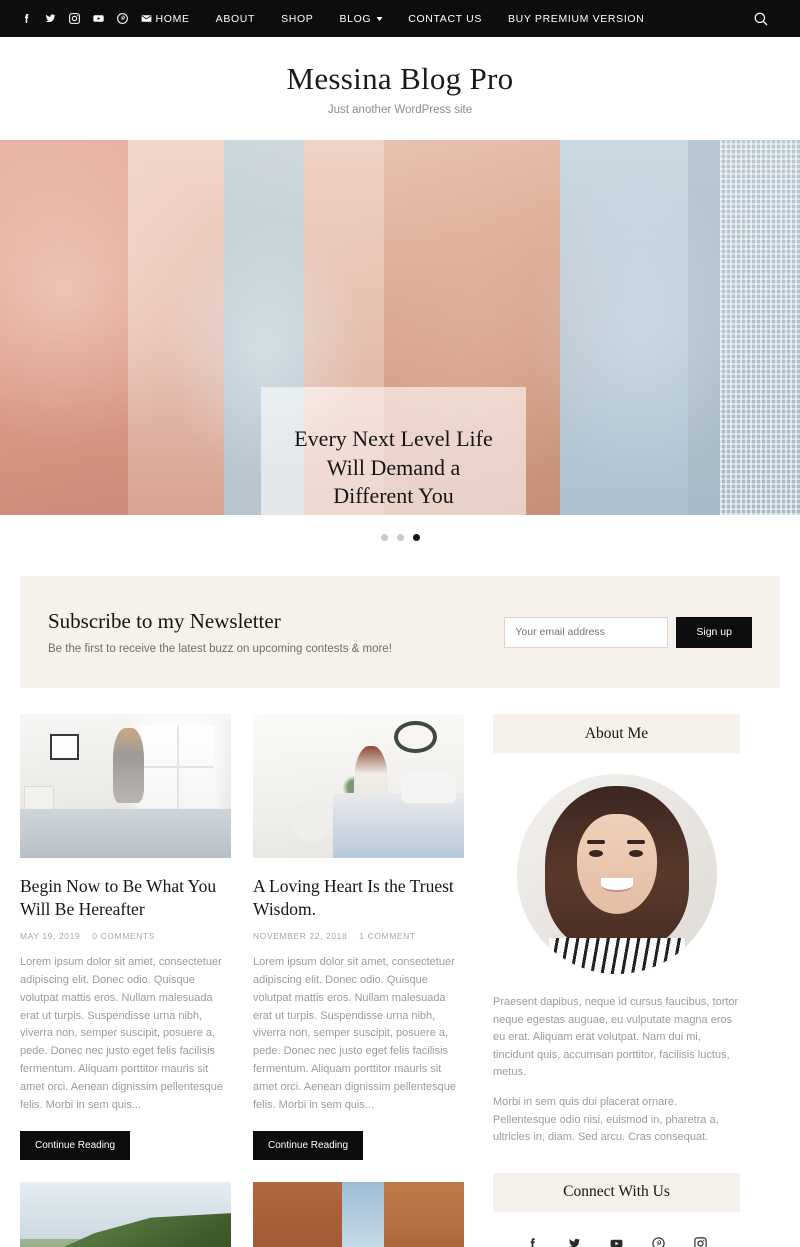  I want to click on post-meta: MAY 19, 2019 0 COMMENTS, so click(125, 936).